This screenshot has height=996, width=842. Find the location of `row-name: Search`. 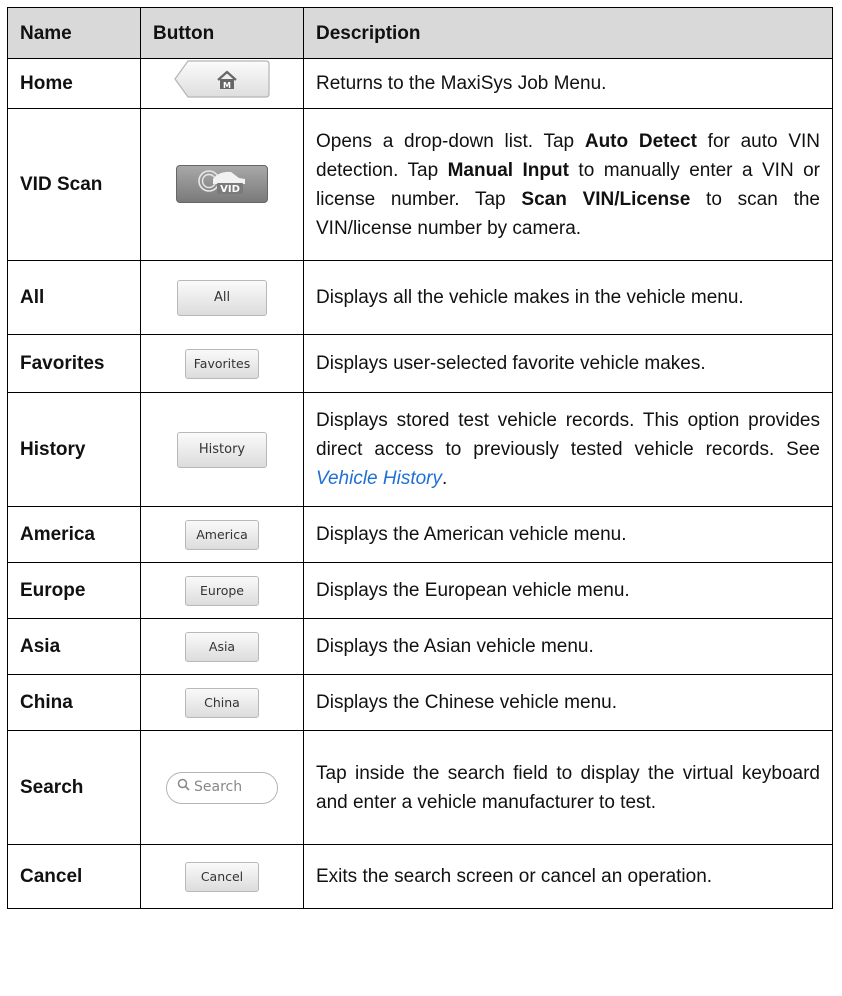

row-name: Search is located at coordinates (74, 787).